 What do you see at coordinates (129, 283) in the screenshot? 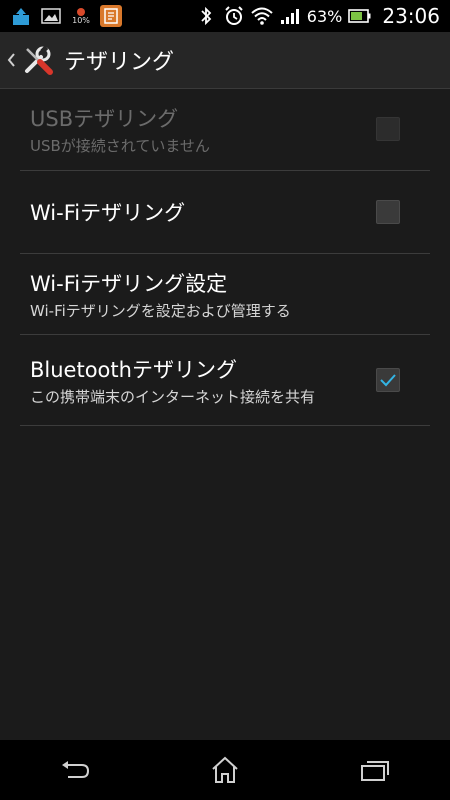
I see `wifi-tethering-settings-title: Wi-Fiテザリング設定` at bounding box center [129, 283].